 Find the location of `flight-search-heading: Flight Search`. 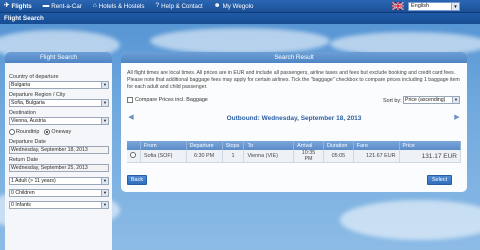

flight-search-heading: Flight Search is located at coordinates (58, 57).